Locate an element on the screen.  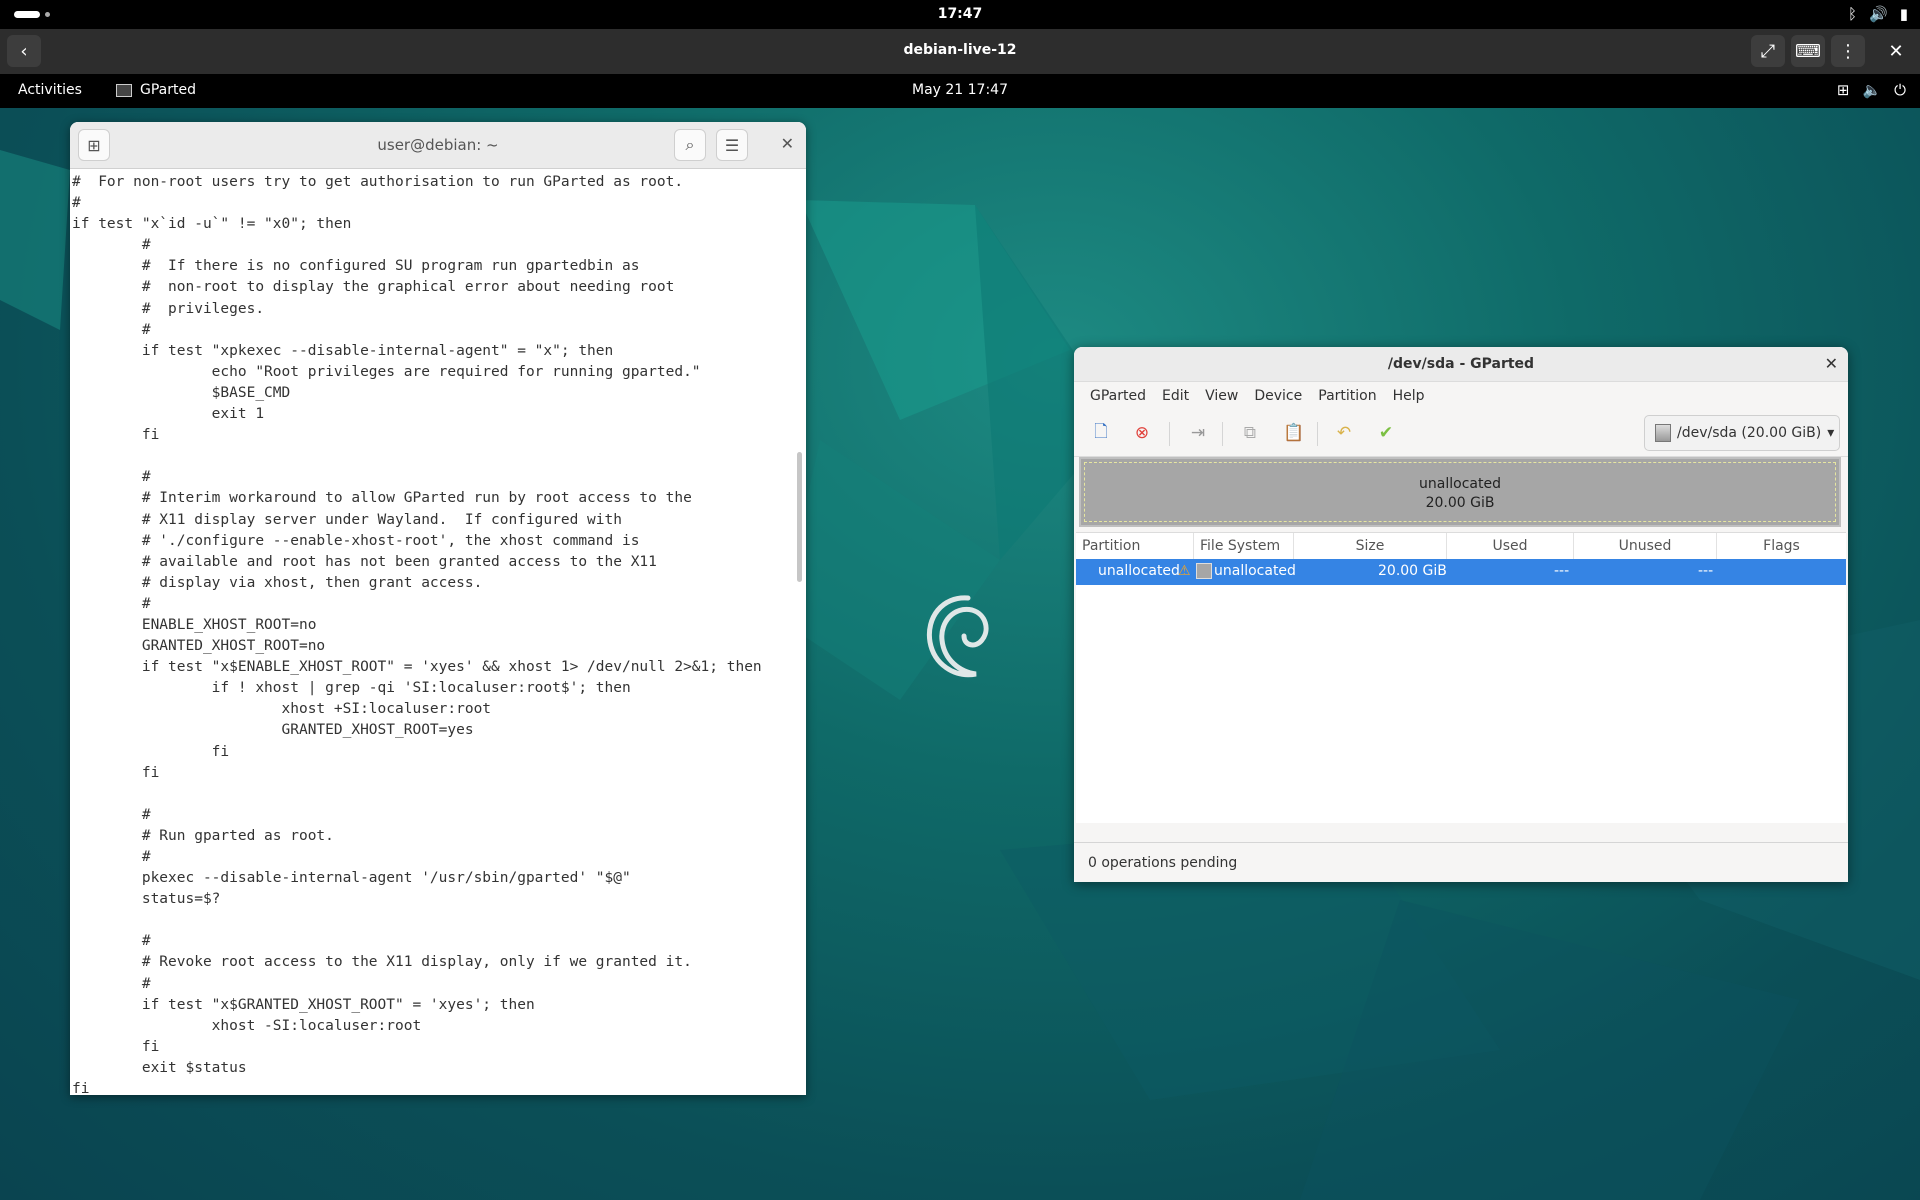
viewer-title: debian-live-12 is located at coordinates (960, 50).